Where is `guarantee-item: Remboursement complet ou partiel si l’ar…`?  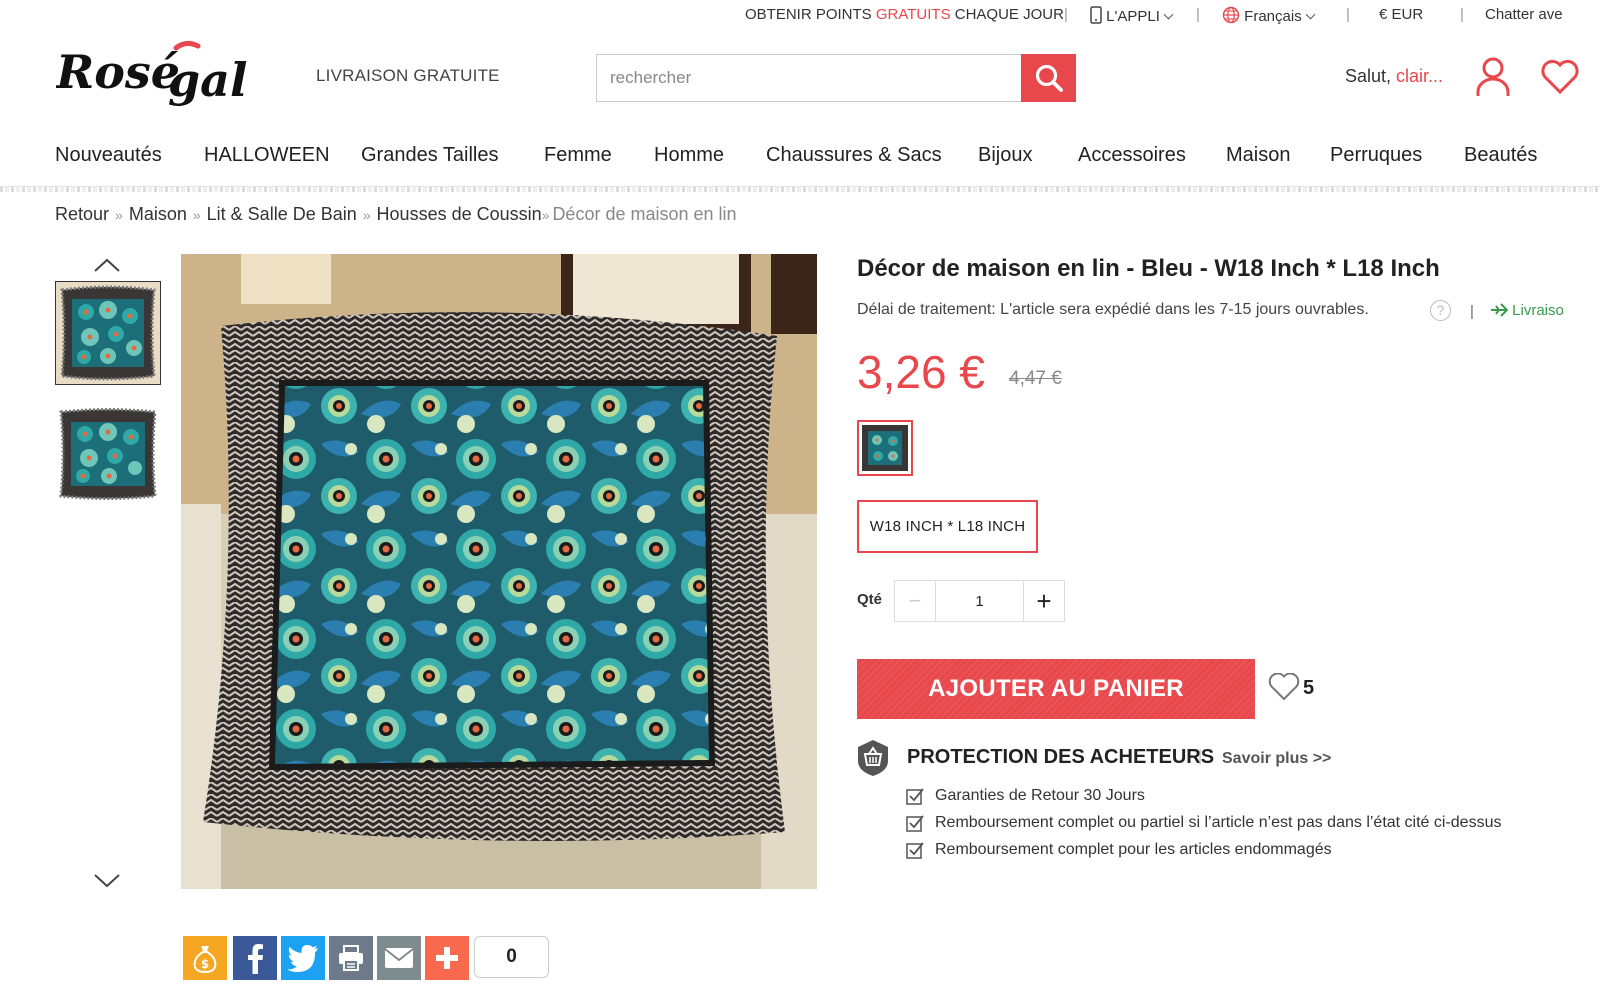
guarantee-item: Remboursement complet ou partiel si l’ar… is located at coordinates (1203, 823).